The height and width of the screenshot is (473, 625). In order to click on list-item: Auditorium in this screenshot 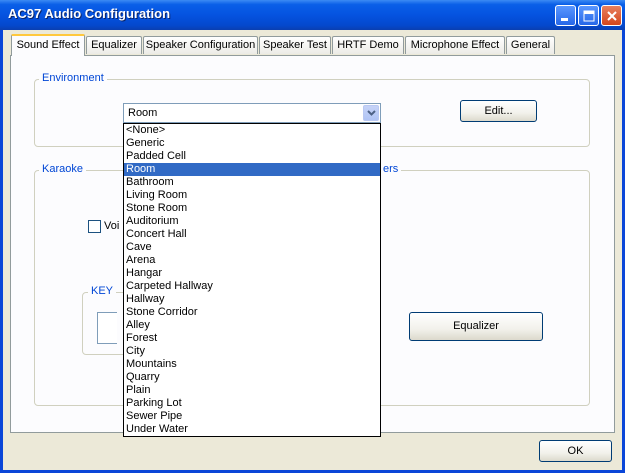, I will do `click(252, 221)`.